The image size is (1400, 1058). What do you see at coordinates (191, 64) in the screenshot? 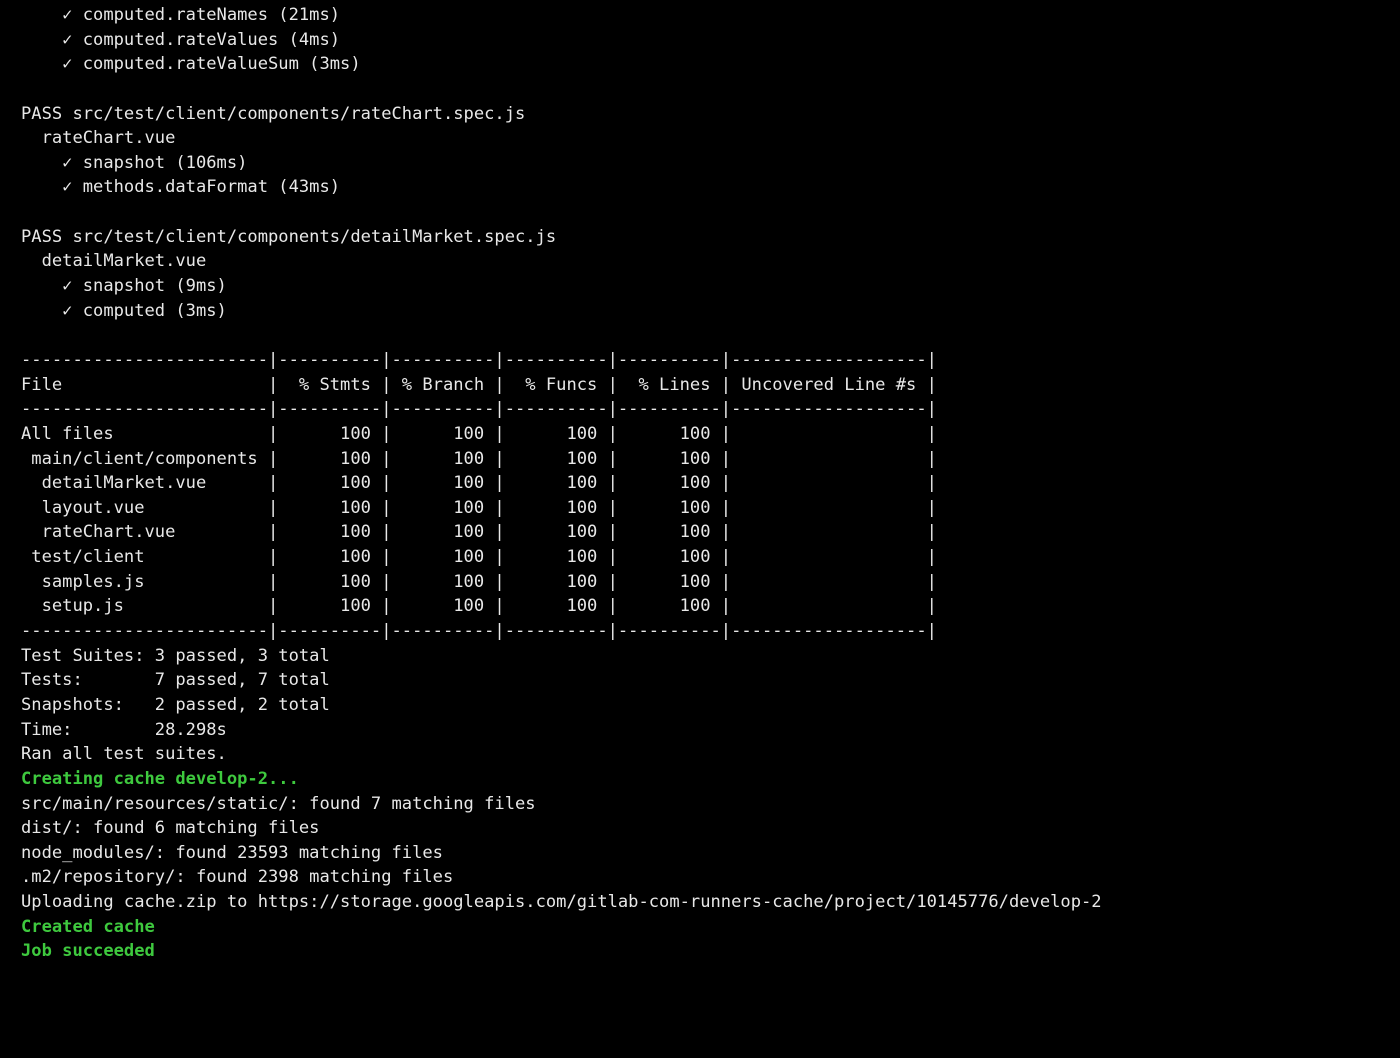
I see `test-result-line: ✓ computed.rateValueSum (3ms)` at bounding box center [191, 64].